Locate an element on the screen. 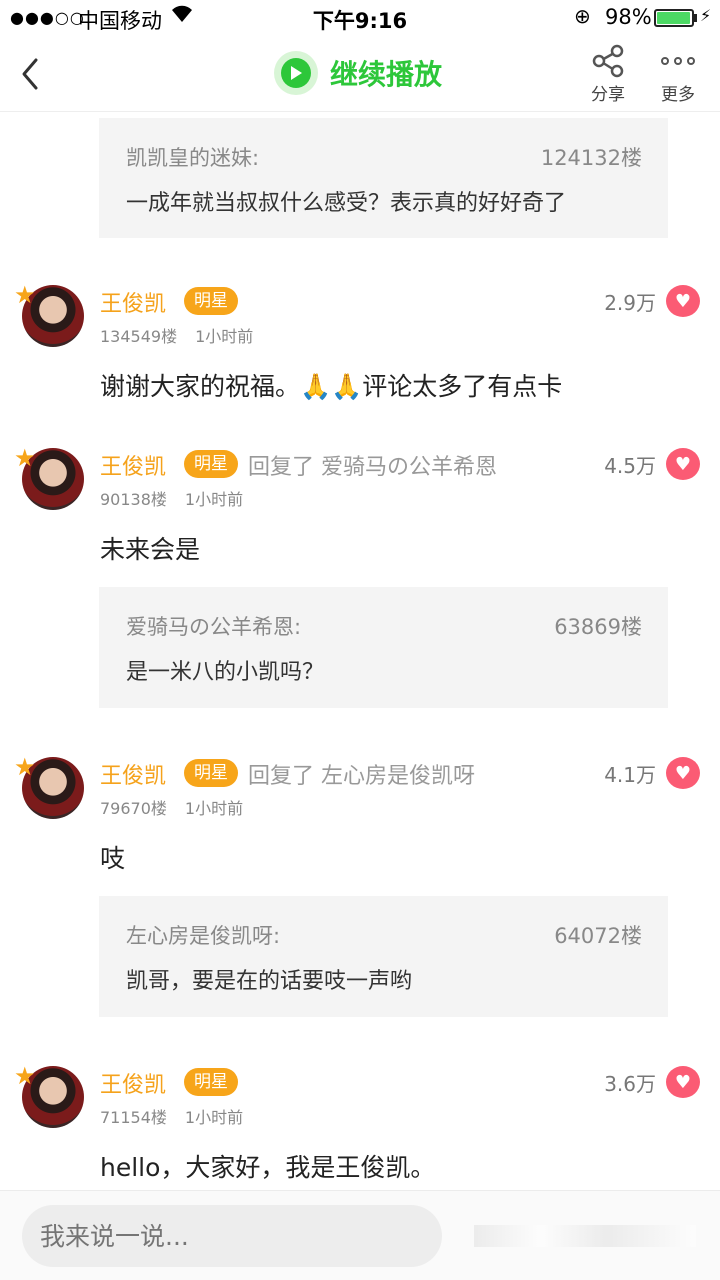 The height and width of the screenshot is (1280, 720). nav-bar: 继续播放 分享 更多 is located at coordinates (360, 74).